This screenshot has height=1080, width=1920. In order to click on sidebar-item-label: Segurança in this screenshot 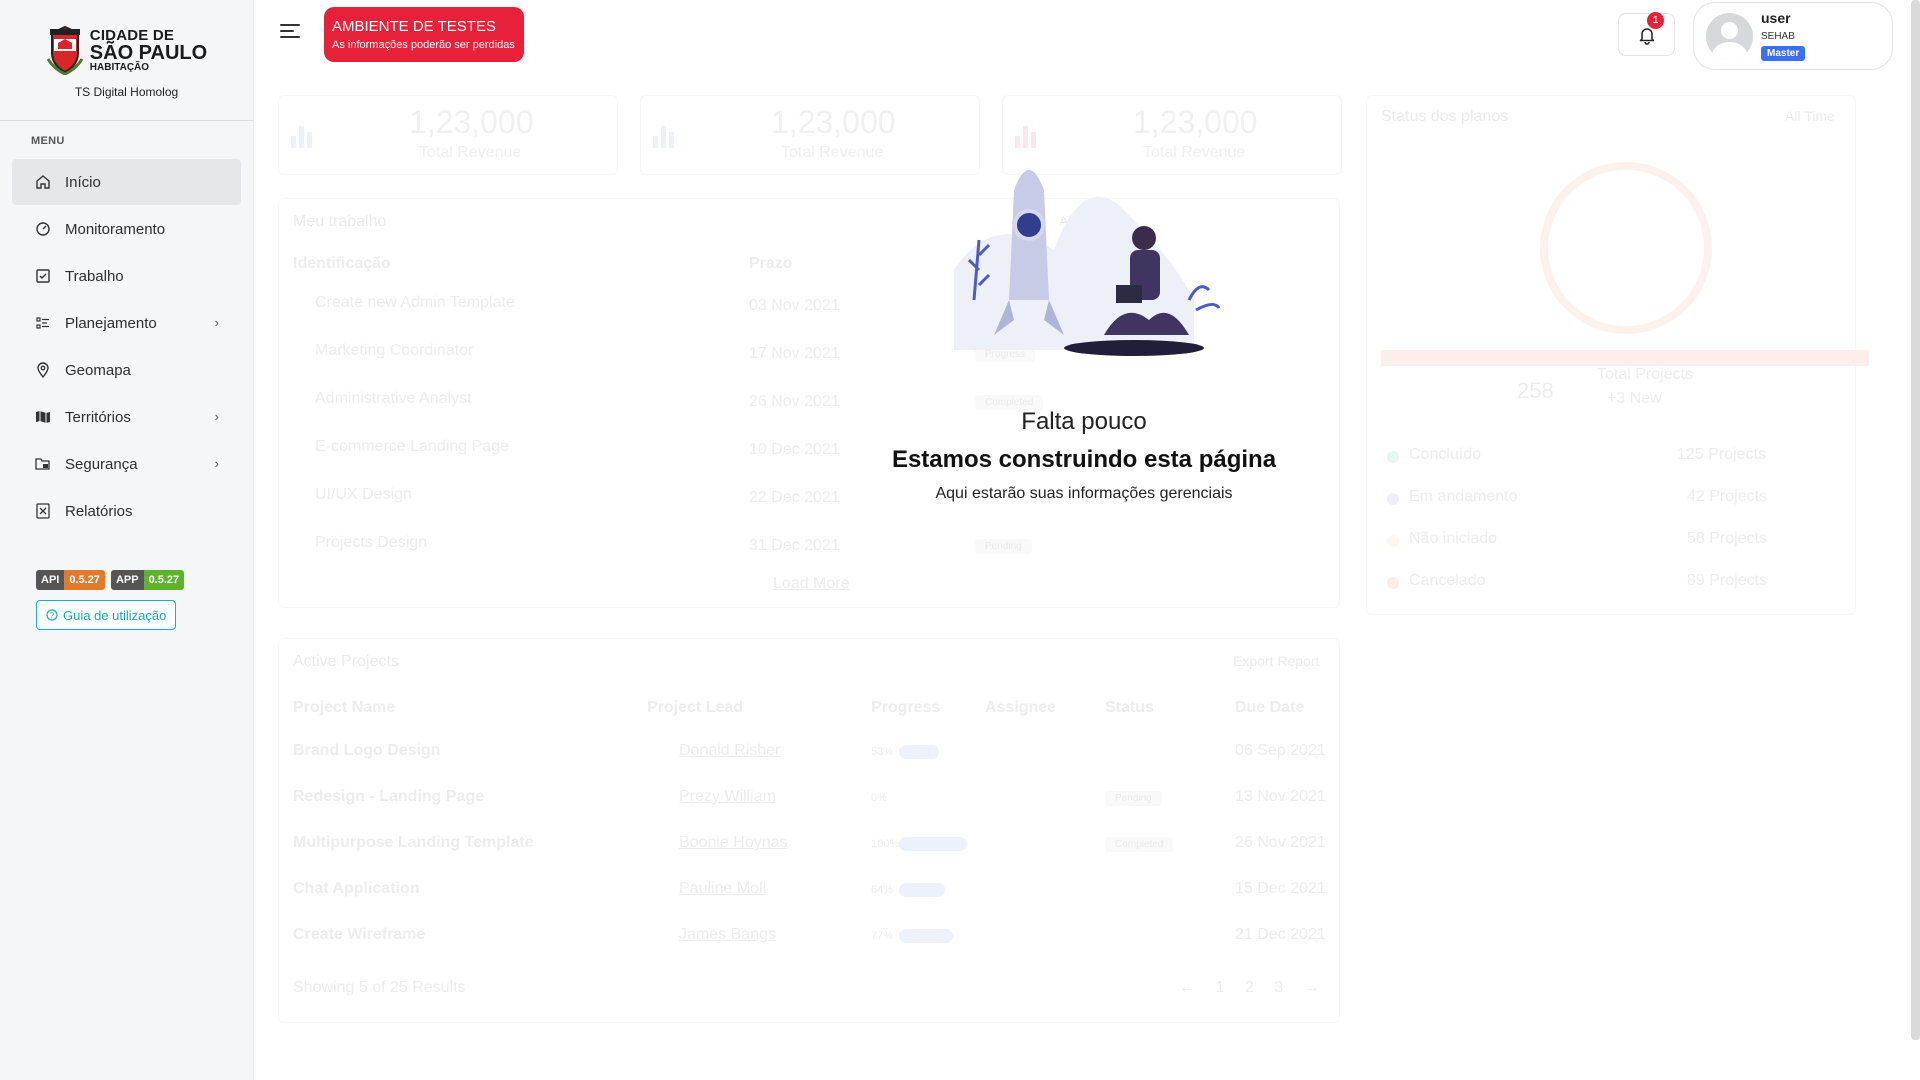, I will do `click(101, 464)`.